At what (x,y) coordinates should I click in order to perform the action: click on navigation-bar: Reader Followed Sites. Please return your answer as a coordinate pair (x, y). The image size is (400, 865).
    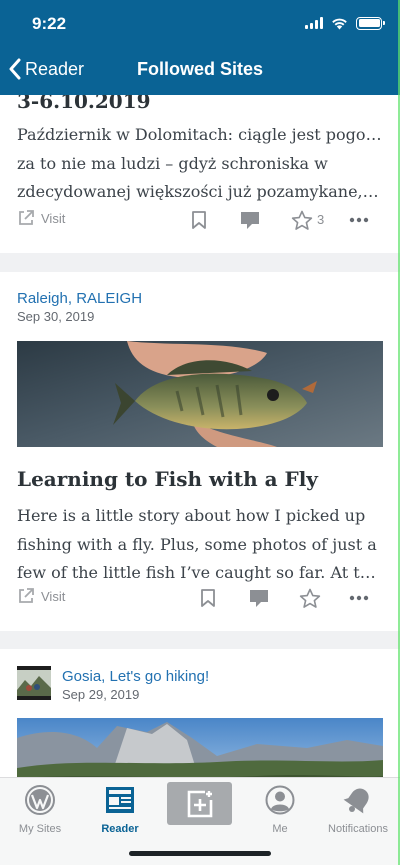
    Looking at the image, I should click on (200, 71).